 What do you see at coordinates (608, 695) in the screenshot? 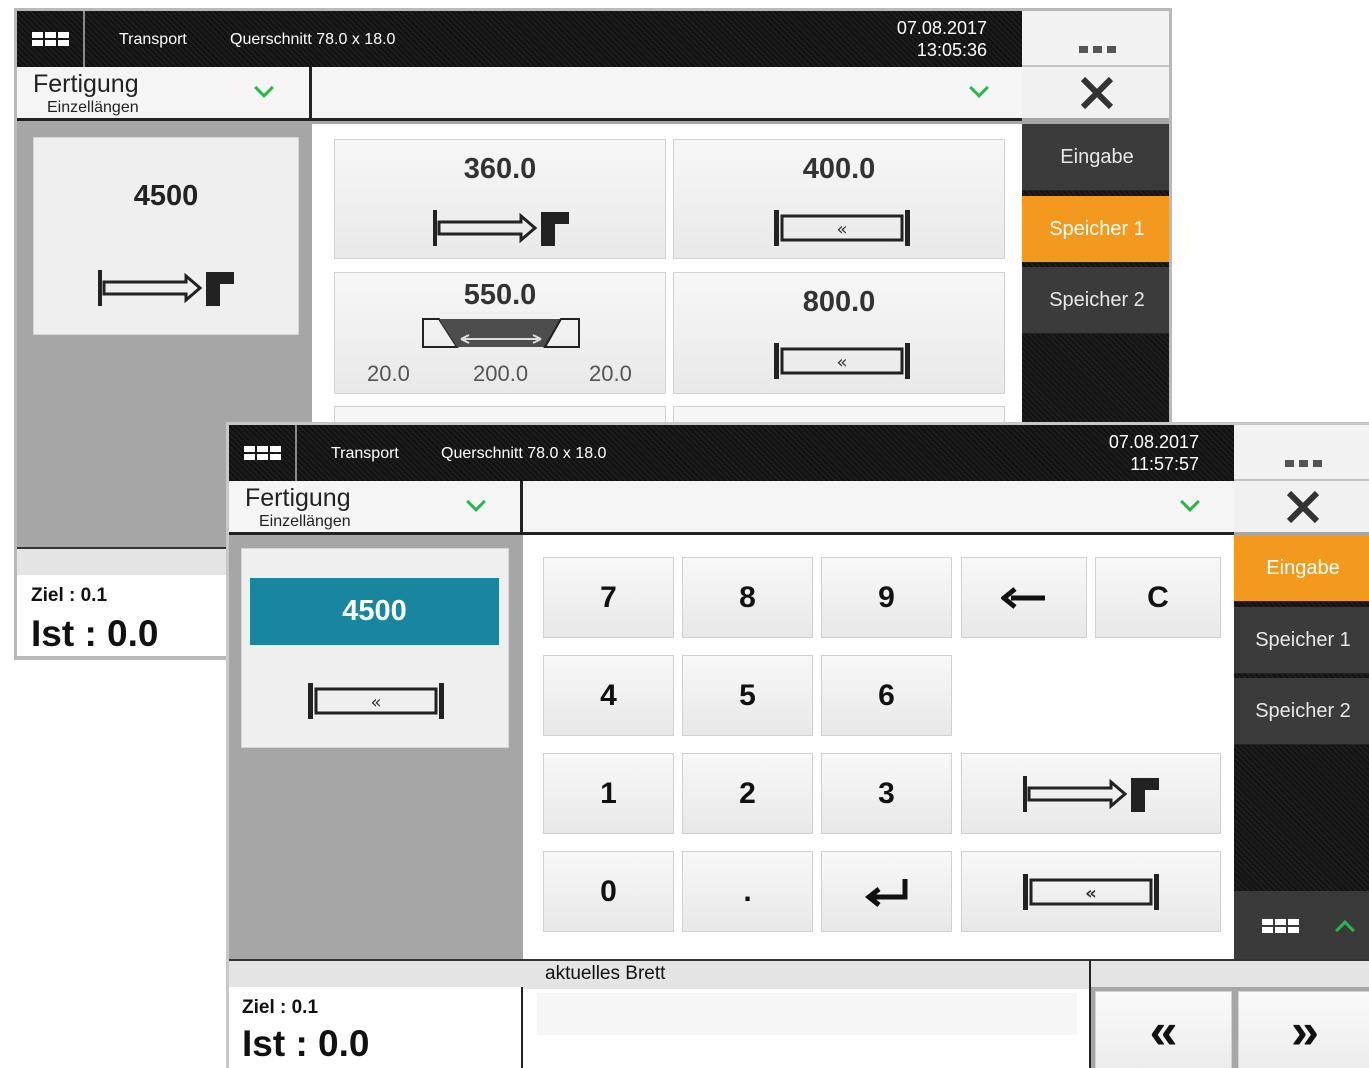
I see `key-4: 4` at bounding box center [608, 695].